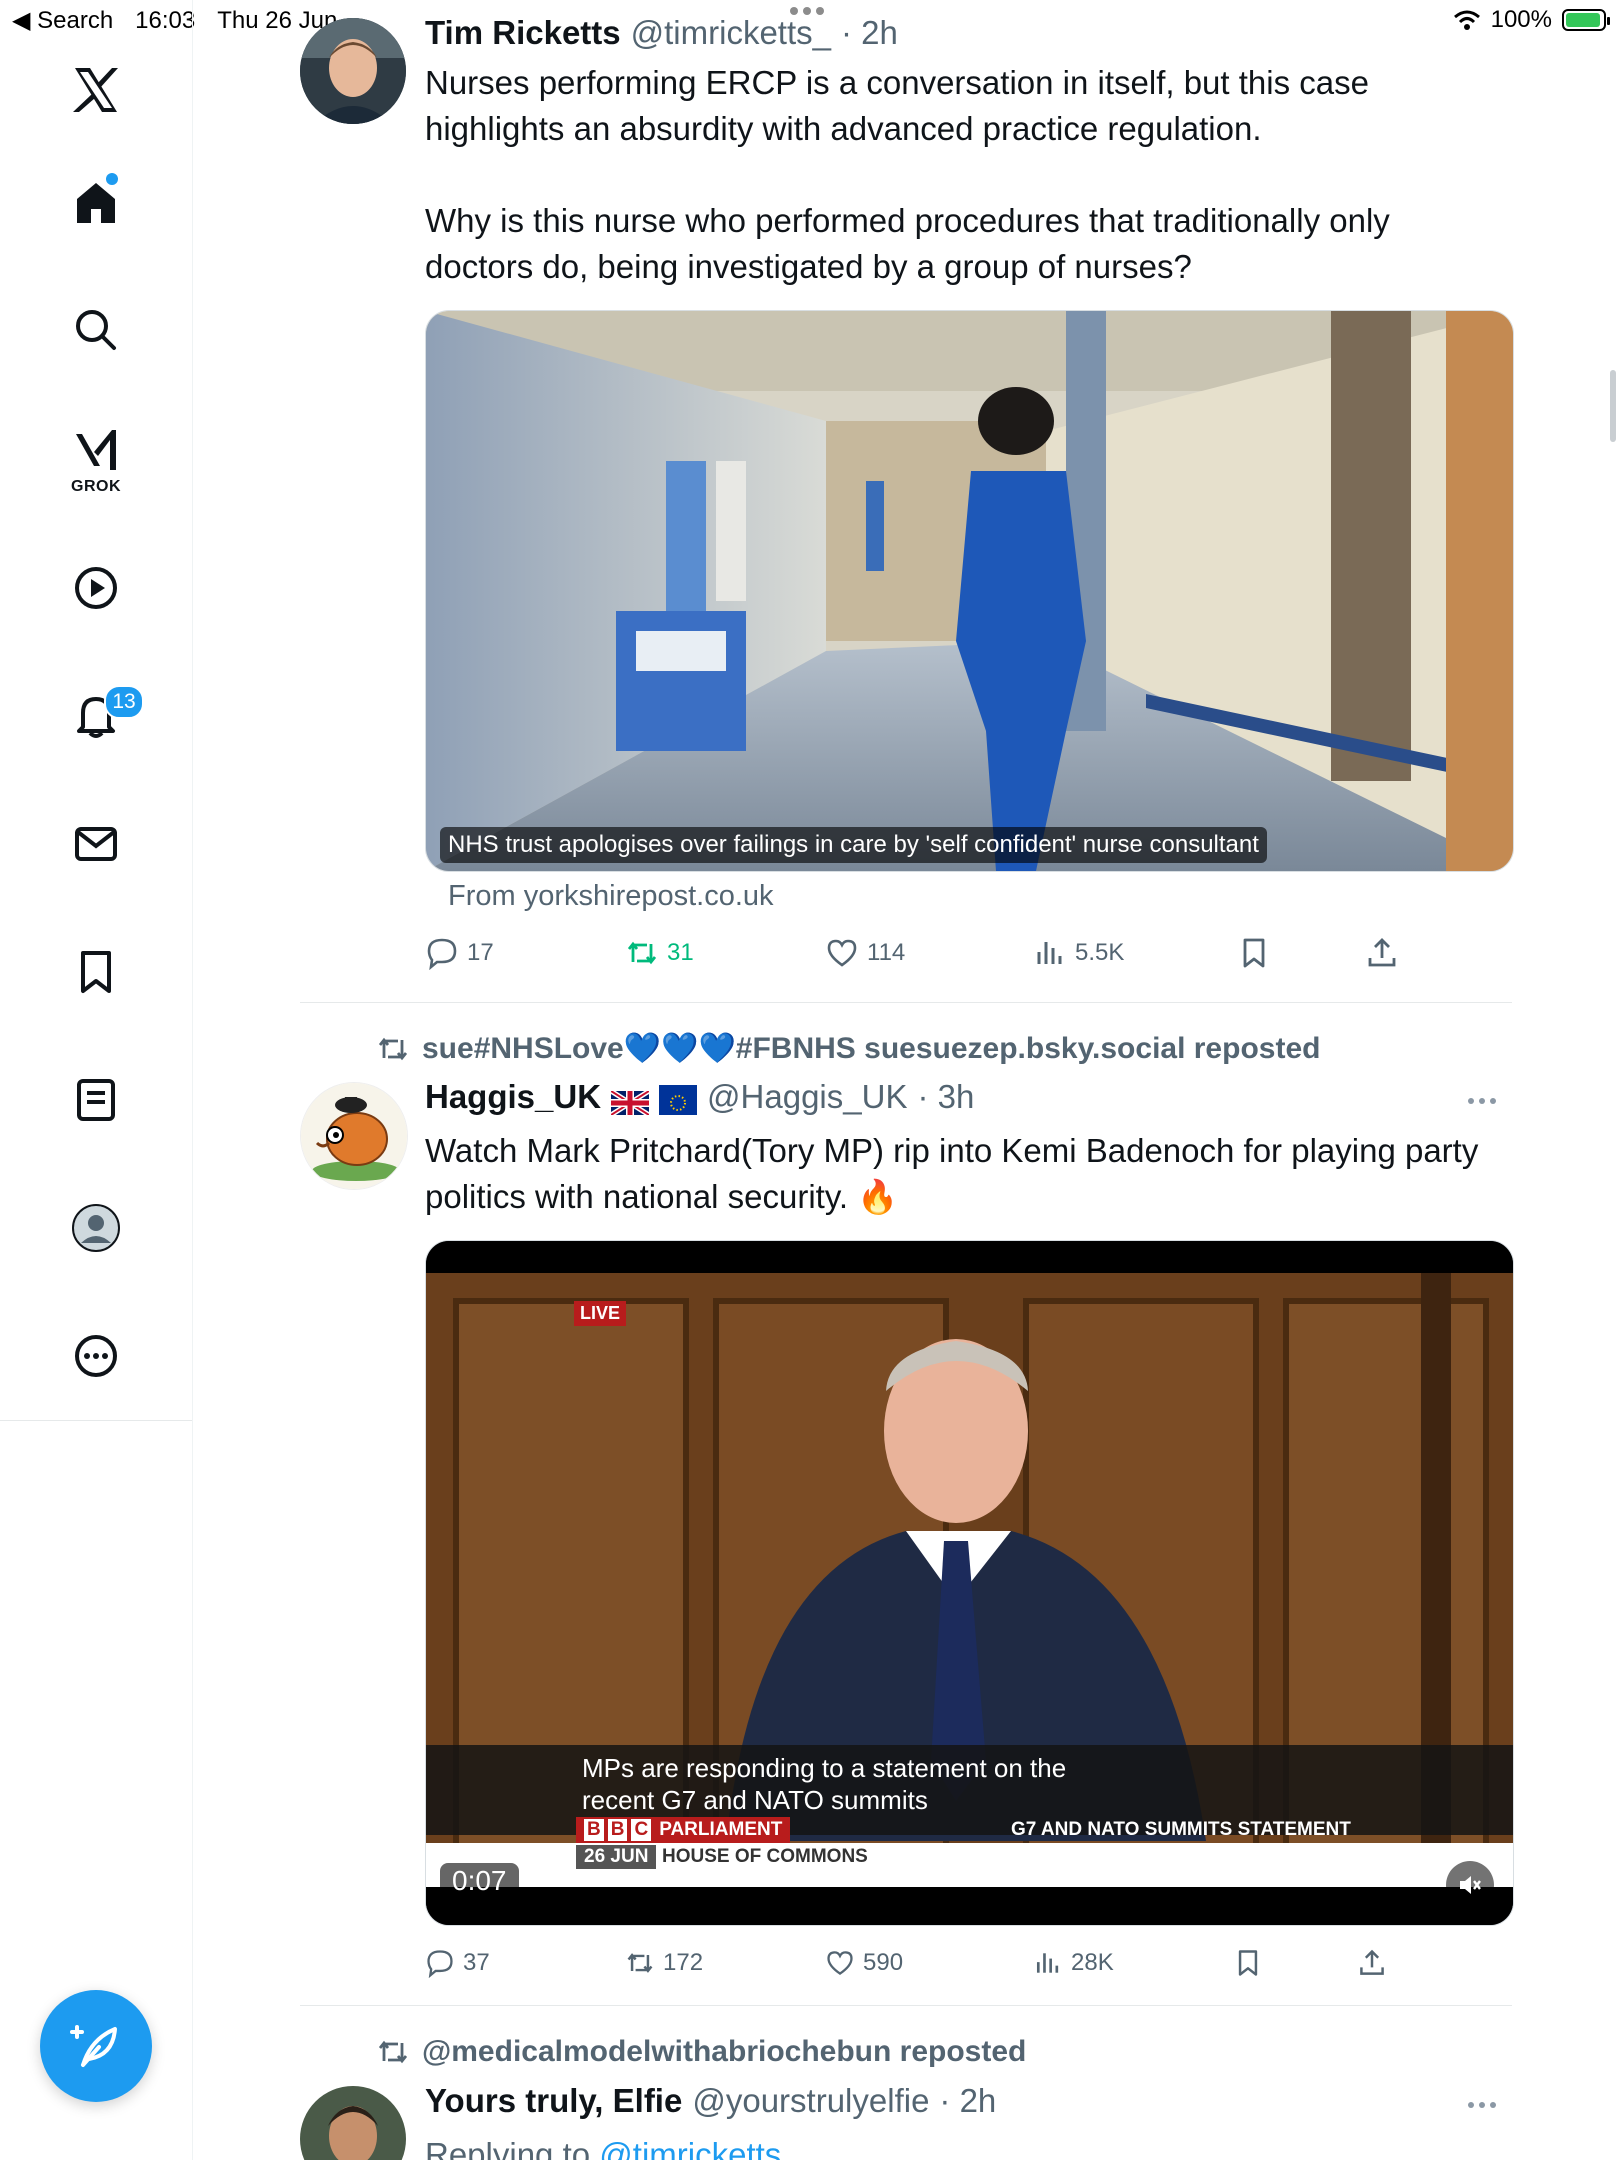 The width and height of the screenshot is (1620, 2160). I want to click on compose-feather-icon, so click(93, 2046).